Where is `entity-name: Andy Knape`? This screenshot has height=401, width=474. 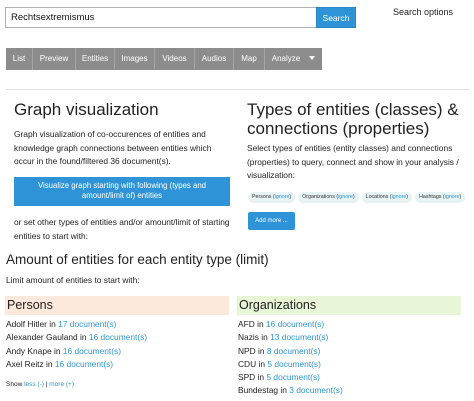
entity-name: Andy Knape is located at coordinates (29, 350).